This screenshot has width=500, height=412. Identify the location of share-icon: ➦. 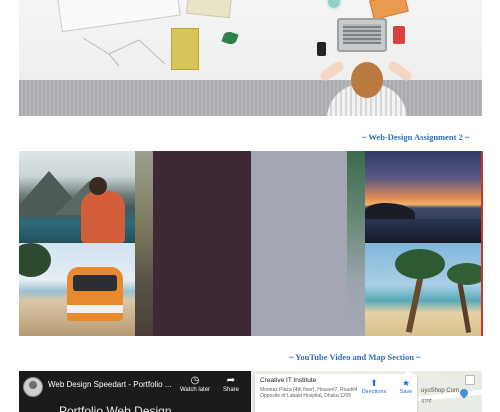
(231, 380).